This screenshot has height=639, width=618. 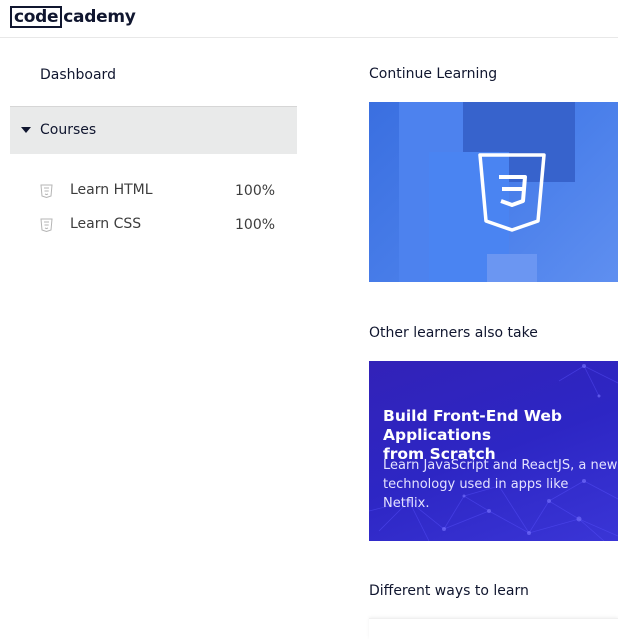 I want to click on course-name: Learn HTML, so click(x=111, y=190).